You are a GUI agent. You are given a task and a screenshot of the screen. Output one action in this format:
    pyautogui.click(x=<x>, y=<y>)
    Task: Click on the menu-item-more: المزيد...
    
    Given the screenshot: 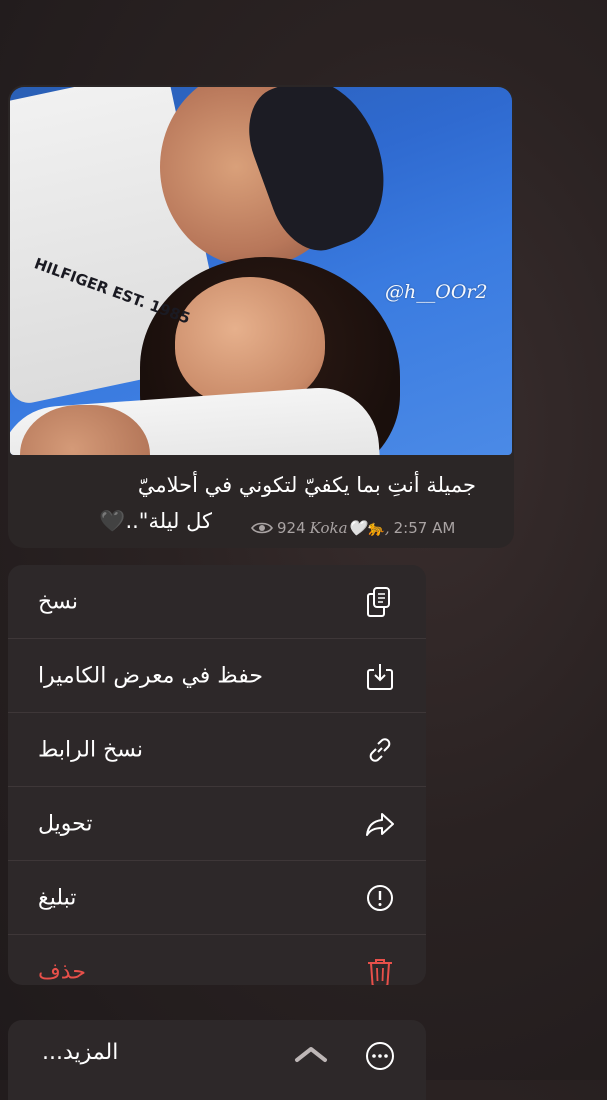 What is the action you would take?
    pyautogui.click(x=217, y=1060)
    